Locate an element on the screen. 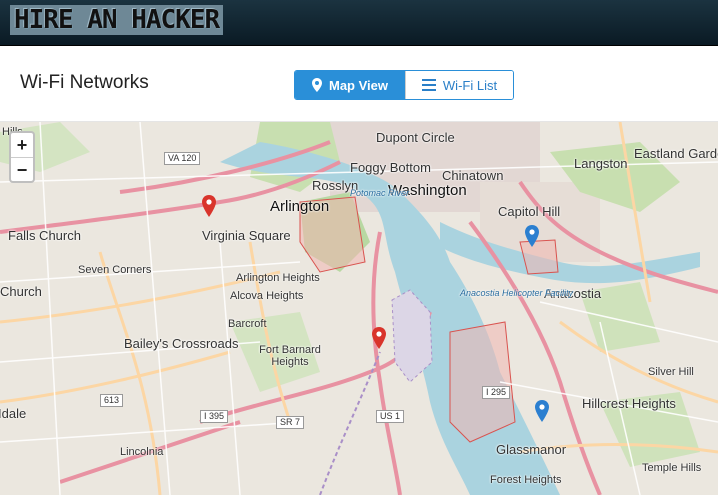 The image size is (718, 495). map-label-glassmanor: Glassmanor is located at coordinates (531, 449).